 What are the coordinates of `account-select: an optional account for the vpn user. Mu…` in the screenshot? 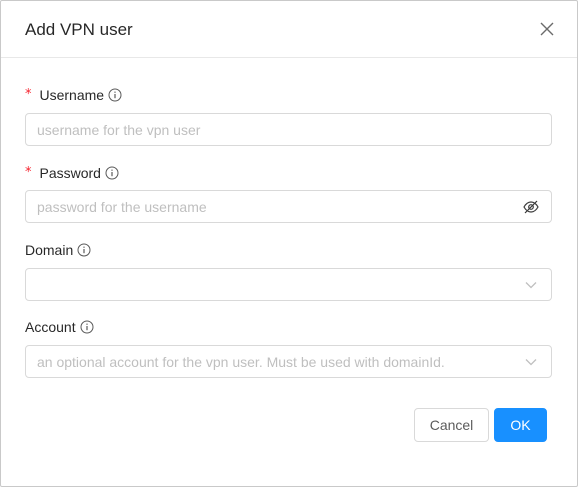 It's located at (288, 361).